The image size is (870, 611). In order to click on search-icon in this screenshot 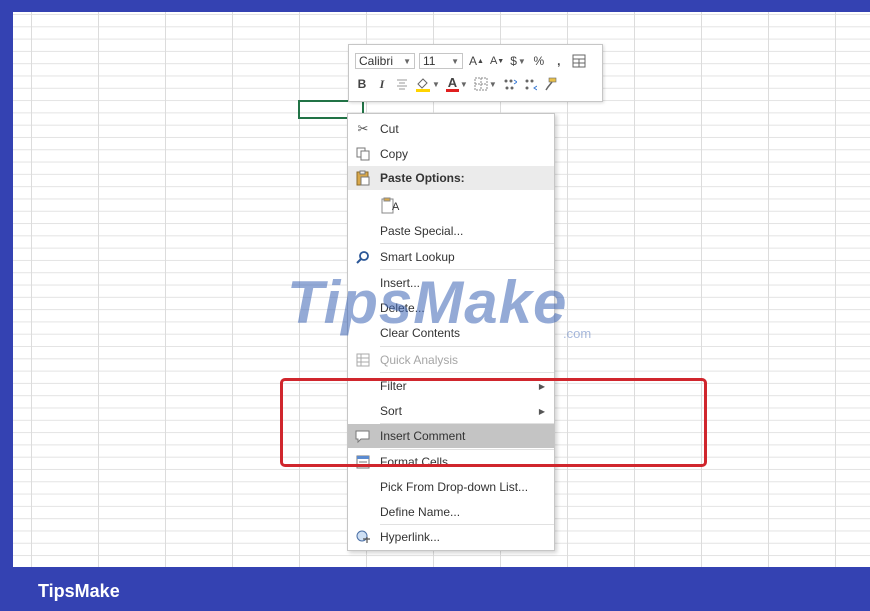, I will do `click(363, 257)`.